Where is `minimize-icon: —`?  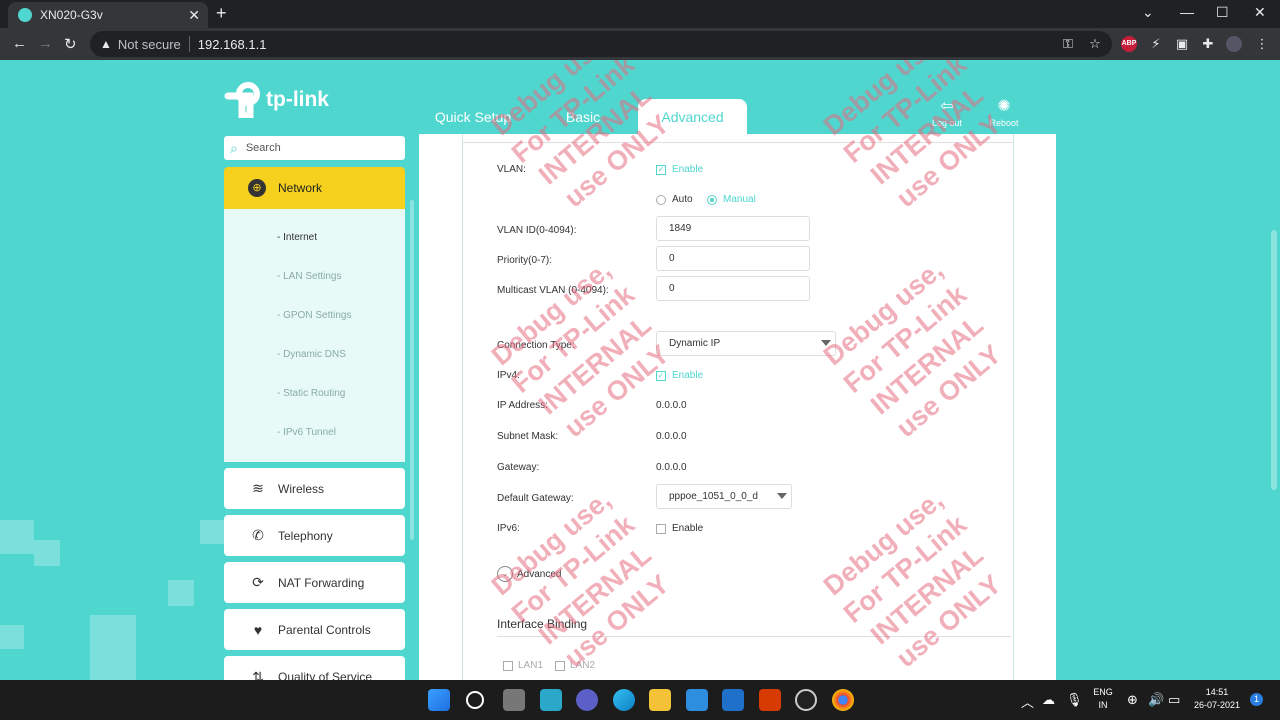
minimize-icon: — is located at coordinates (1187, 12).